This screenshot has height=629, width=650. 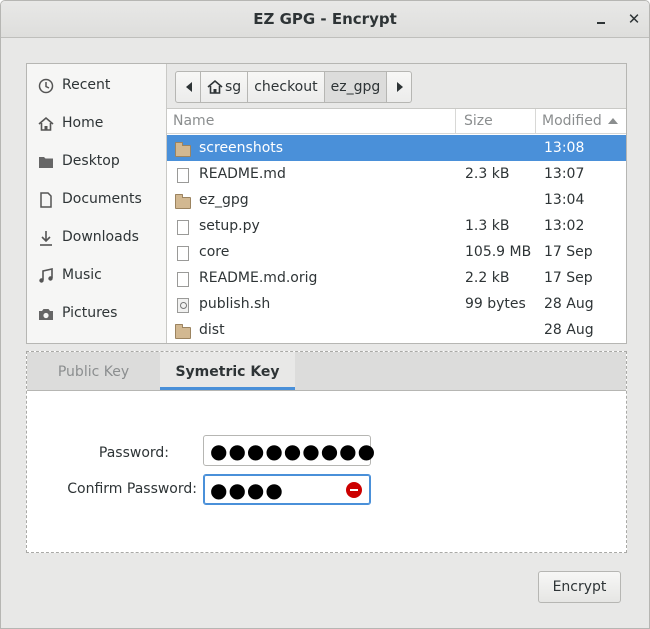 What do you see at coordinates (487, 174) in the screenshot?
I see `file-size: 2.3 kB` at bounding box center [487, 174].